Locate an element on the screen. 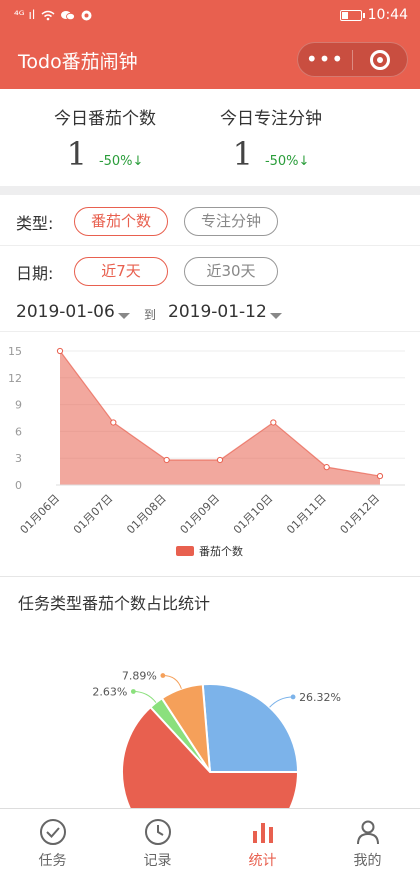  status-time: 10:44 is located at coordinates (387, 15).